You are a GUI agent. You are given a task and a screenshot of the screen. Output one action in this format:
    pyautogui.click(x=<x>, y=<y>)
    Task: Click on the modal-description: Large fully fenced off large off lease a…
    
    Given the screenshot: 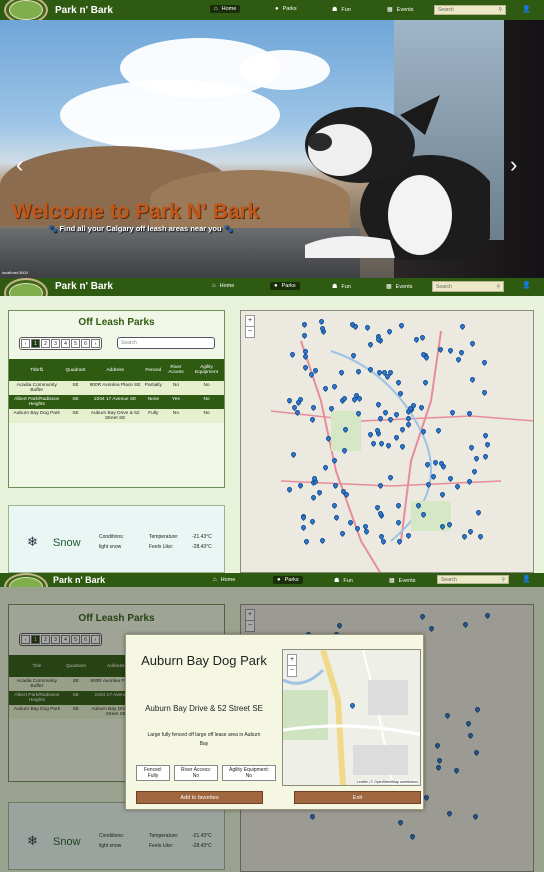 What is the action you would take?
    pyautogui.click(x=204, y=739)
    